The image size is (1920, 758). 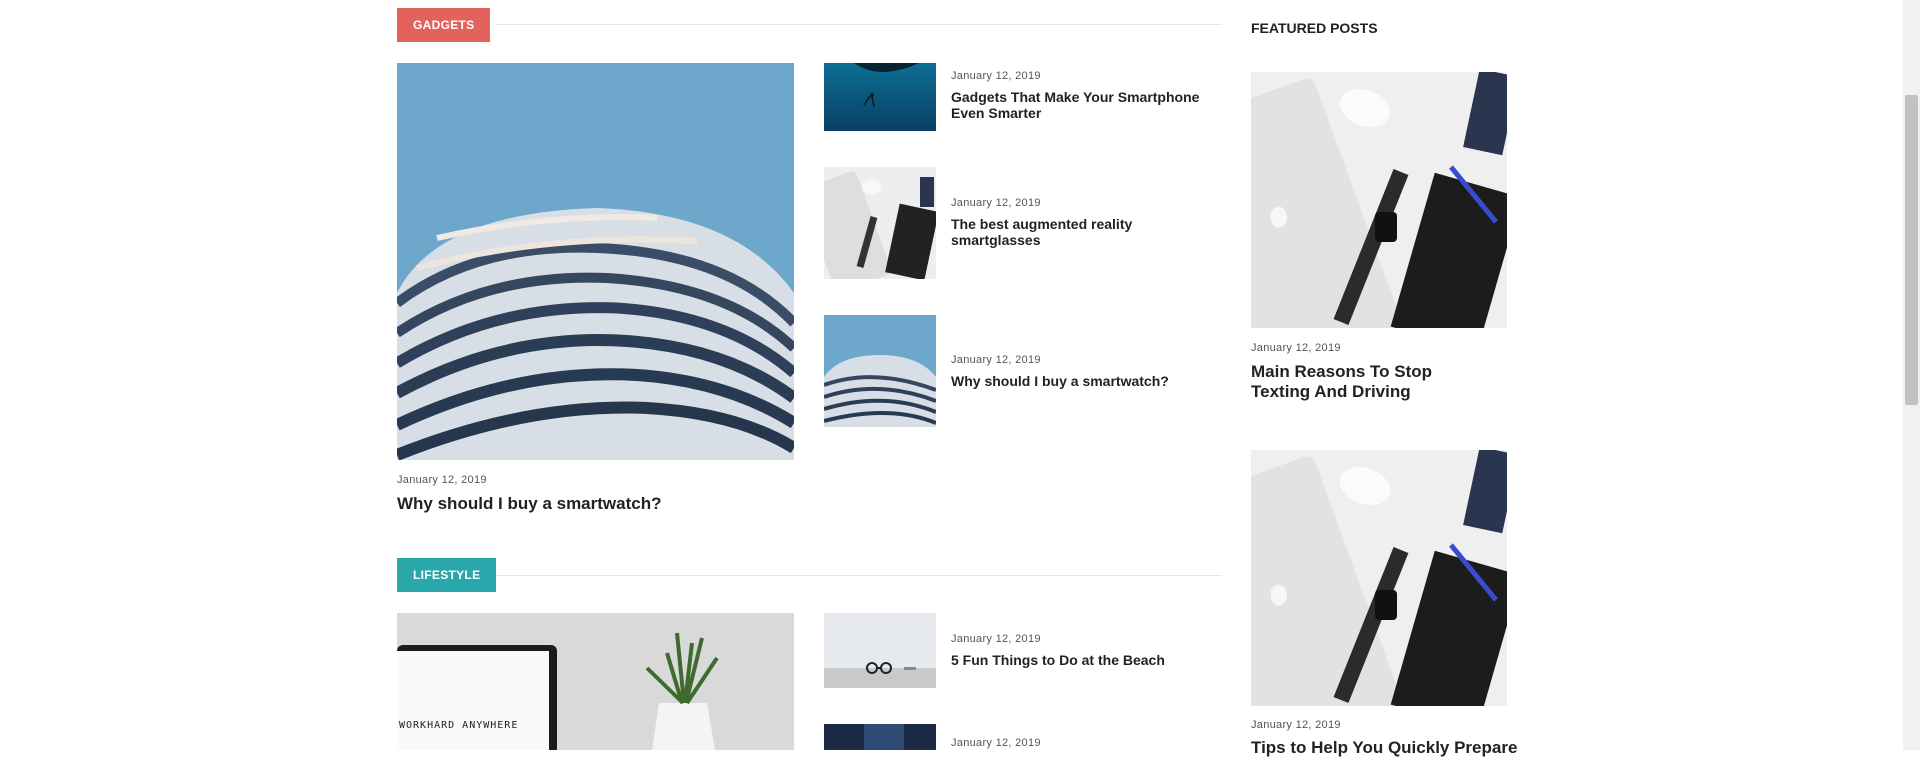 What do you see at coordinates (595, 261) in the screenshot?
I see `main-post-image` at bounding box center [595, 261].